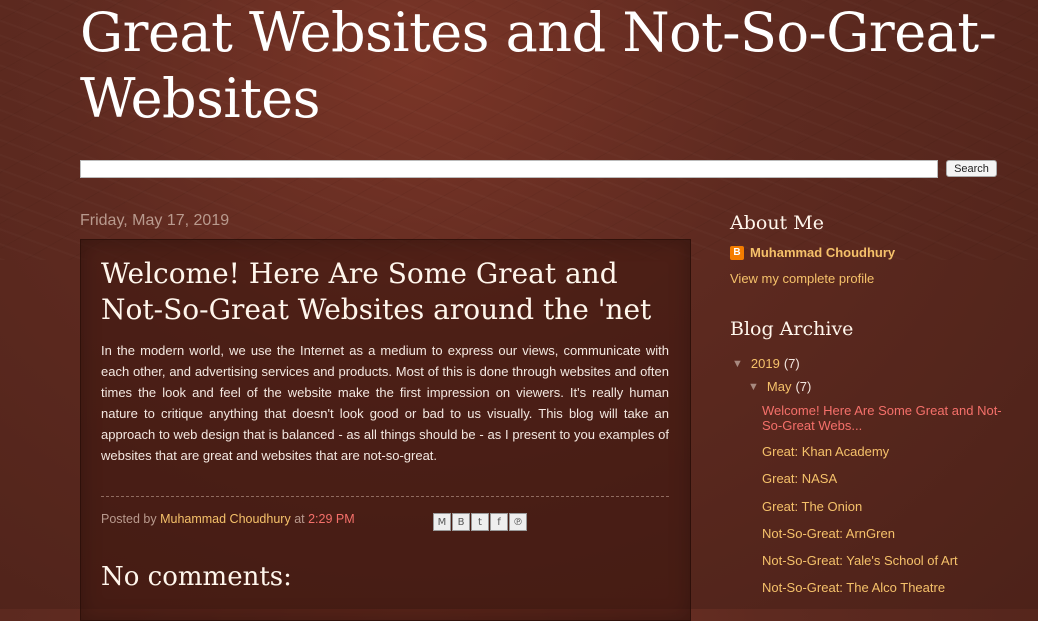  I want to click on comments-heading: No comments:, so click(196, 577).